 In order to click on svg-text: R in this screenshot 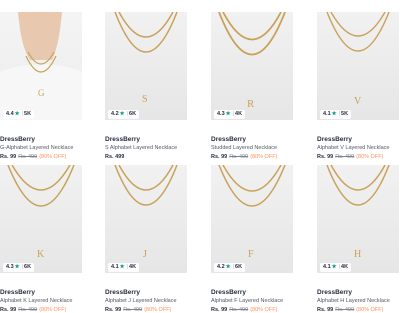, I will do `click(251, 104)`.